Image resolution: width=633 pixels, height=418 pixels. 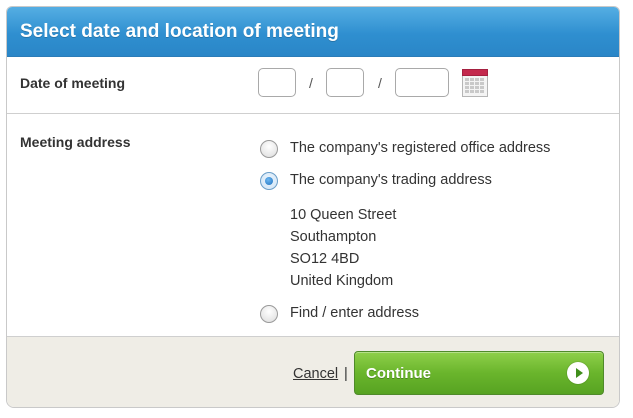 I want to click on month-input, so click(x=345, y=82).